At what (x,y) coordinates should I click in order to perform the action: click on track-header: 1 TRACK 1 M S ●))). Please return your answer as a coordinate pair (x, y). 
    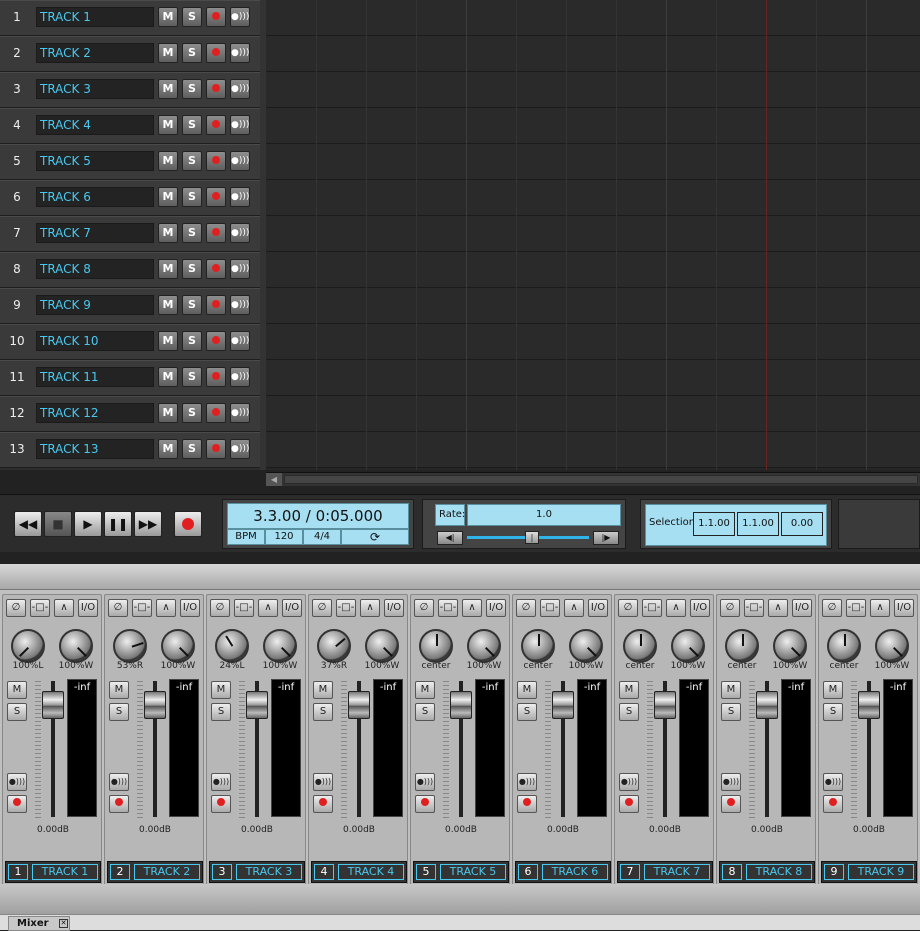
    Looking at the image, I should click on (130, 18).